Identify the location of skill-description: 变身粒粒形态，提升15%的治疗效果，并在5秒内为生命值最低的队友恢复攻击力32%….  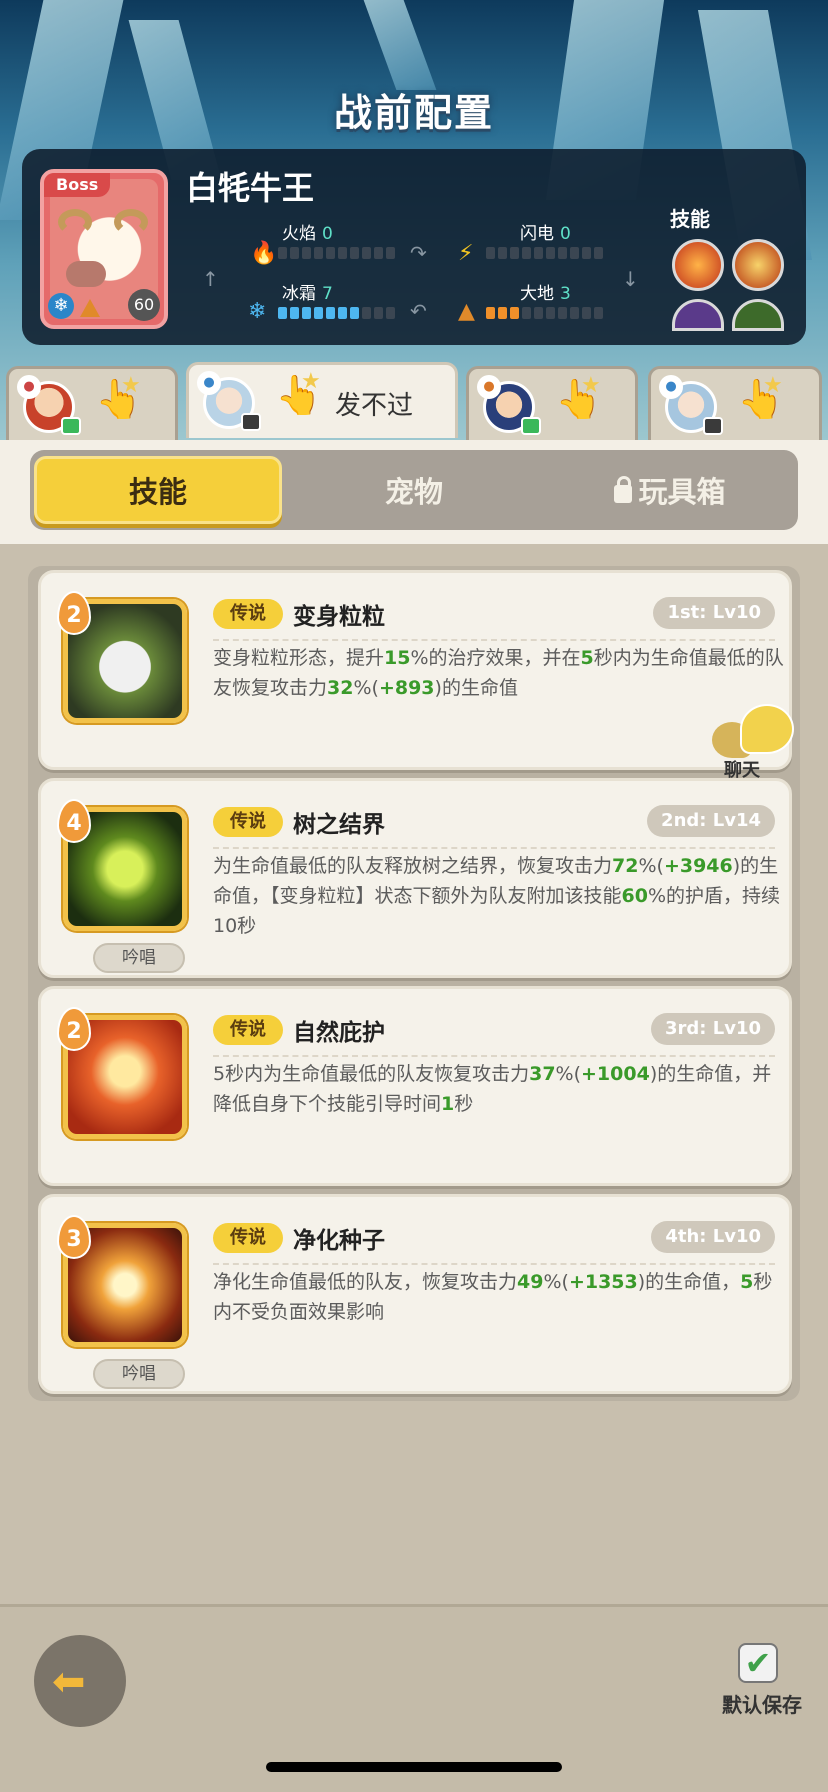
(498, 673).